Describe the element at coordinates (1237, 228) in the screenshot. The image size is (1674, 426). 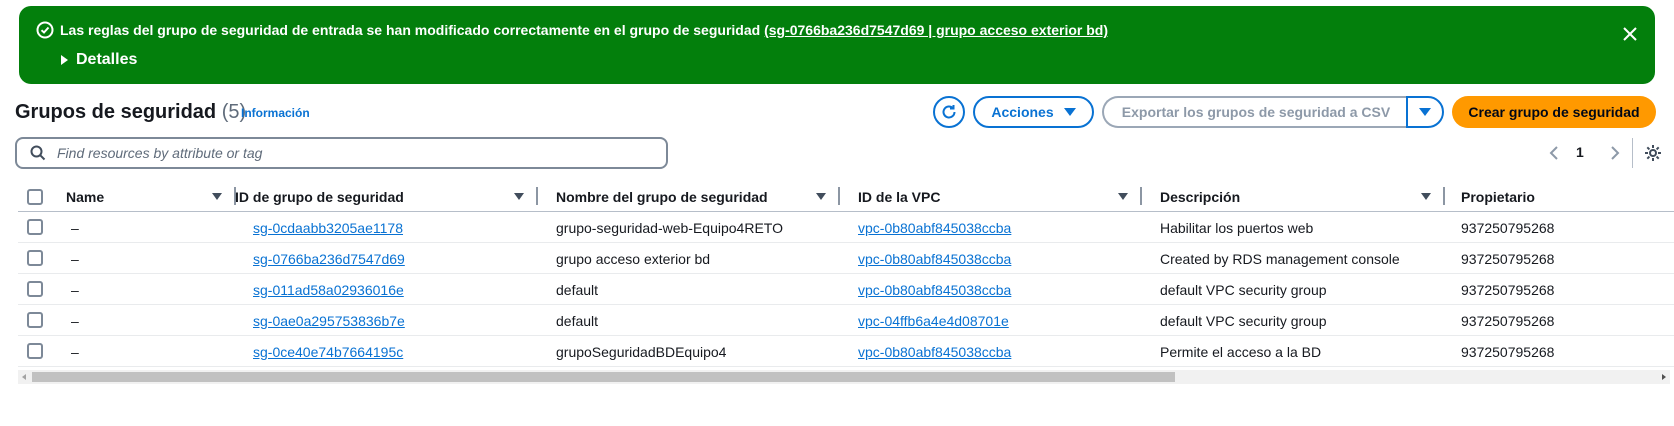
I see `cell-description: Habilitar los puertos web` at that location.